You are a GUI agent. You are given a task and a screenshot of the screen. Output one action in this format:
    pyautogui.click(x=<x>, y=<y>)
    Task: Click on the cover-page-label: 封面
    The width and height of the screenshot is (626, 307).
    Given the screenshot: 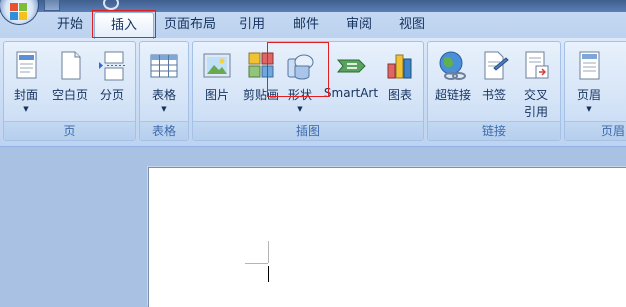 What is the action you would take?
    pyautogui.click(x=25, y=95)
    